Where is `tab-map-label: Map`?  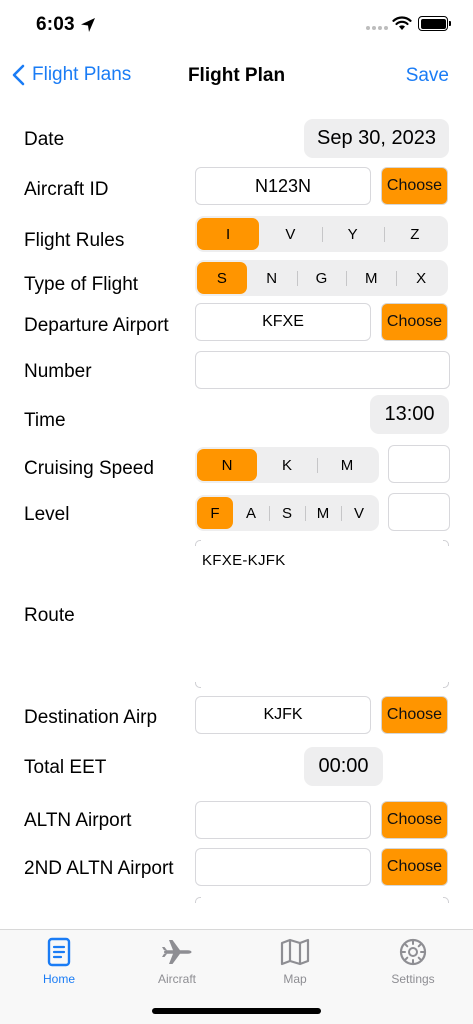
tab-map-label: Map is located at coordinates (295, 979).